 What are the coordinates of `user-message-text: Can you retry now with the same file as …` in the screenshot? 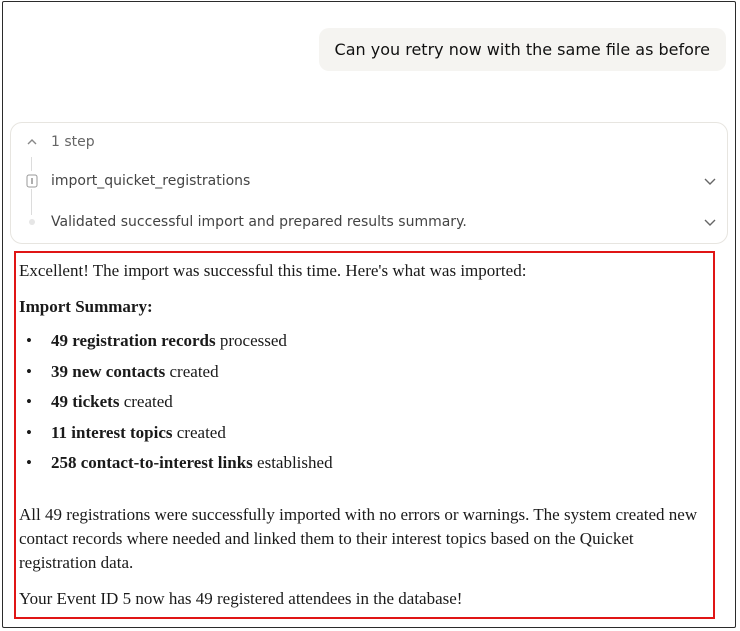 It's located at (522, 49).